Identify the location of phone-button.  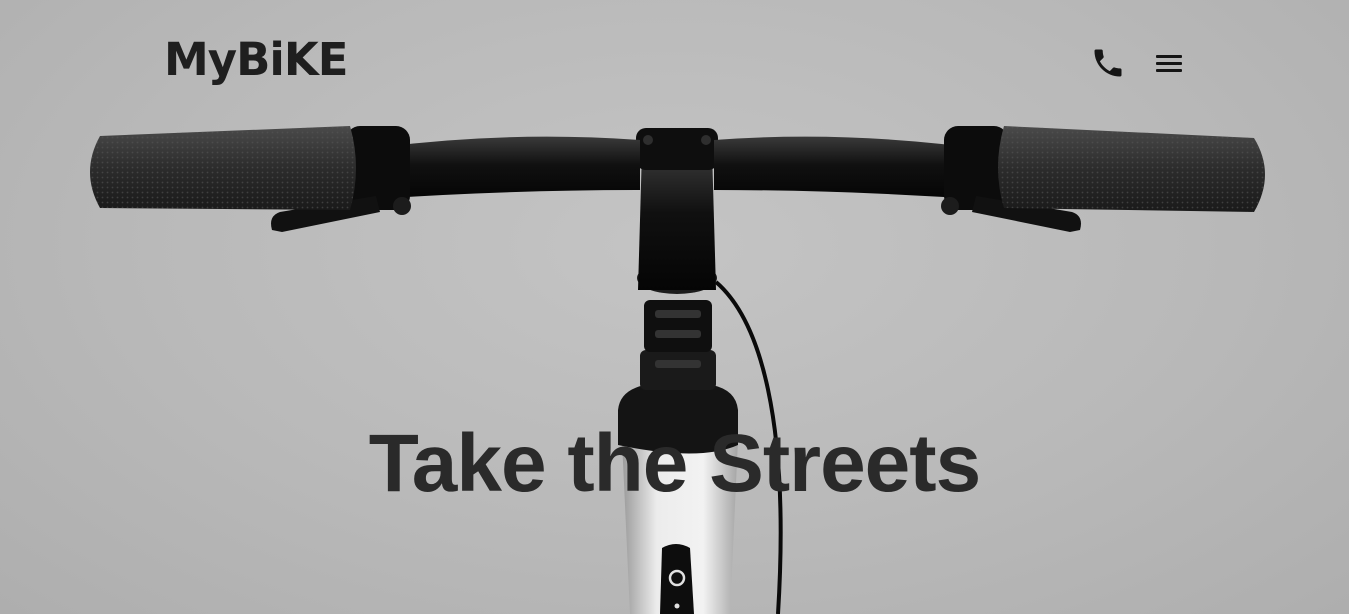
(1108, 63).